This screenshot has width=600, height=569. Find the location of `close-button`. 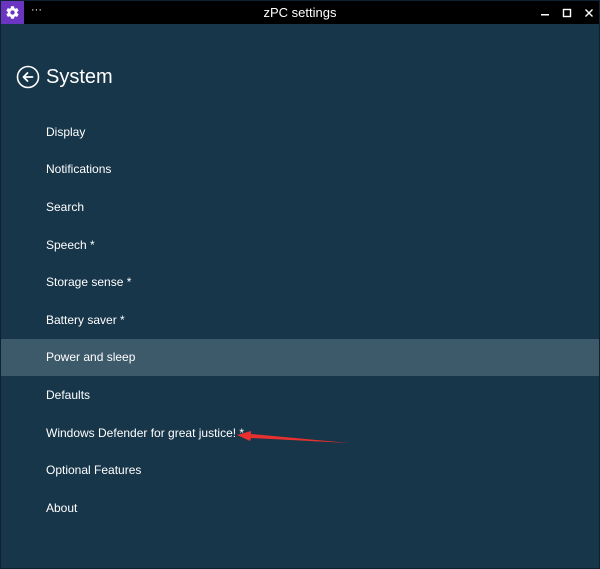

close-button is located at coordinates (588, 12).